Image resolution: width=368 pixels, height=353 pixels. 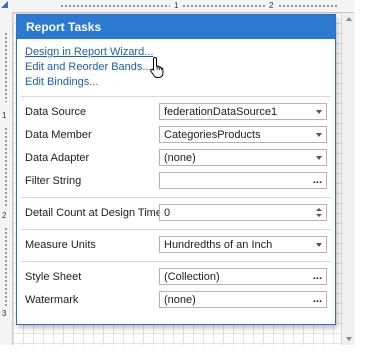 I want to click on spin-down-icon, so click(x=319, y=215).